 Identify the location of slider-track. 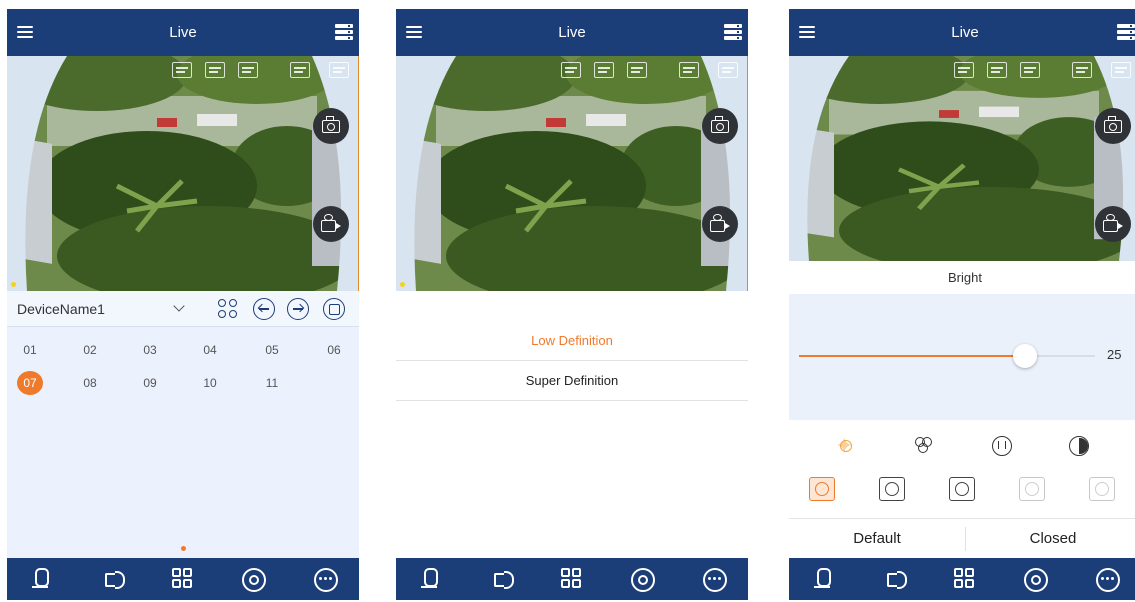
(947, 356).